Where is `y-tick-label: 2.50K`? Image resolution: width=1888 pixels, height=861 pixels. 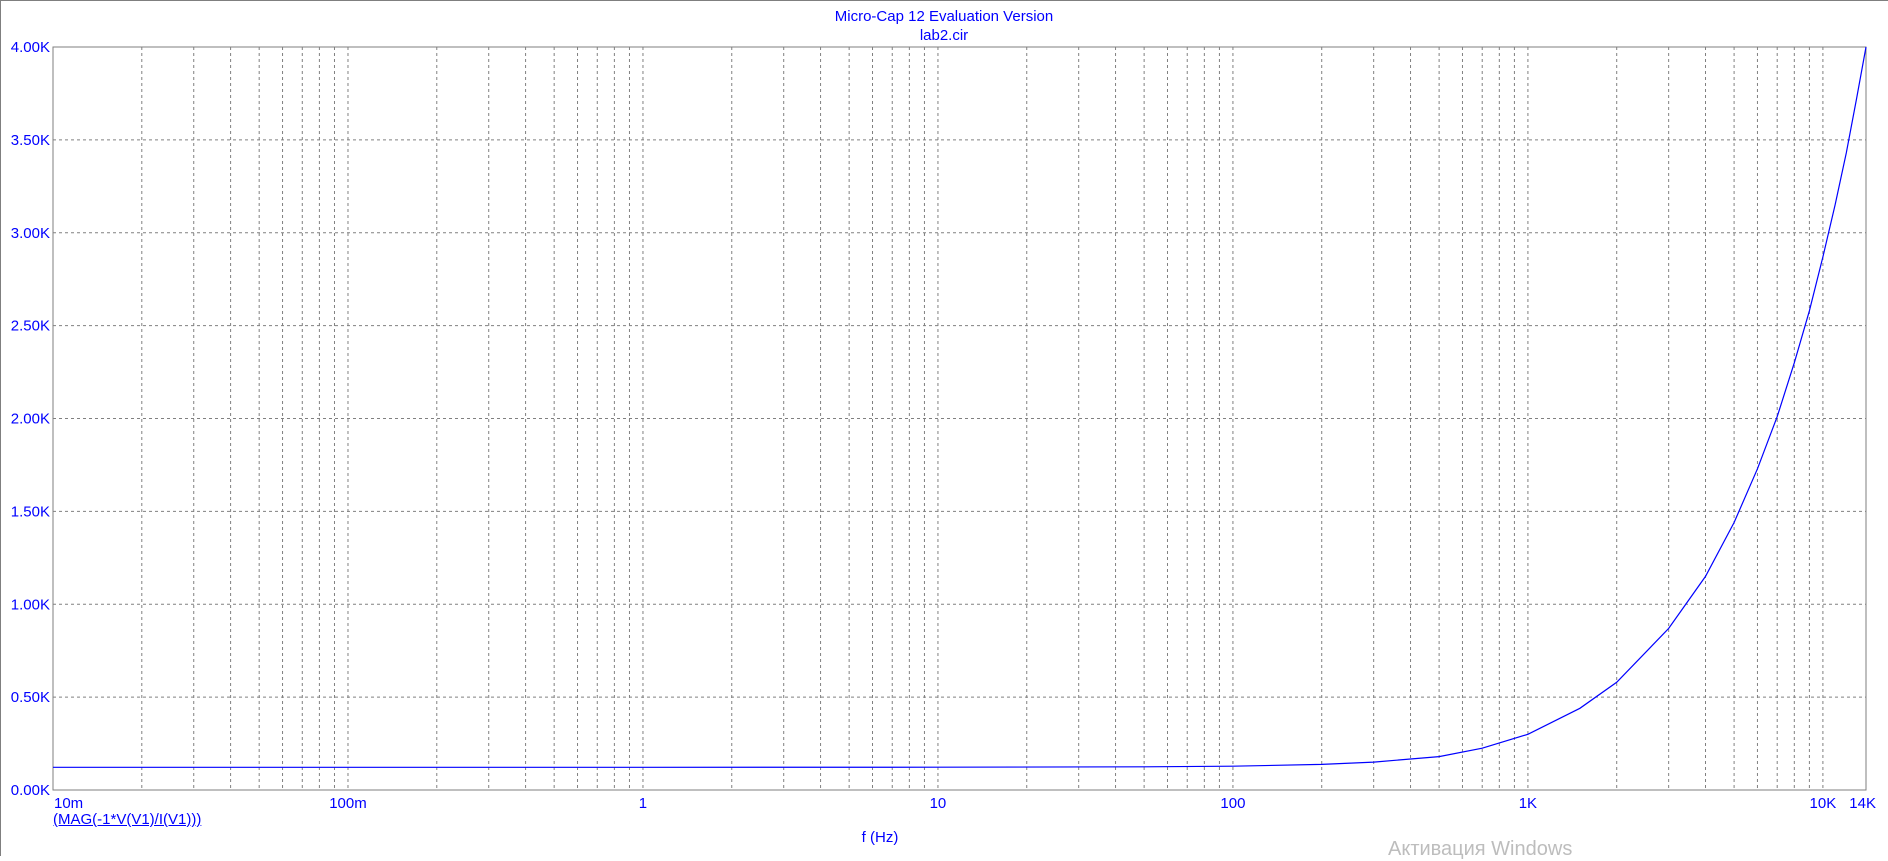
y-tick-label: 2.50K is located at coordinates (30, 326).